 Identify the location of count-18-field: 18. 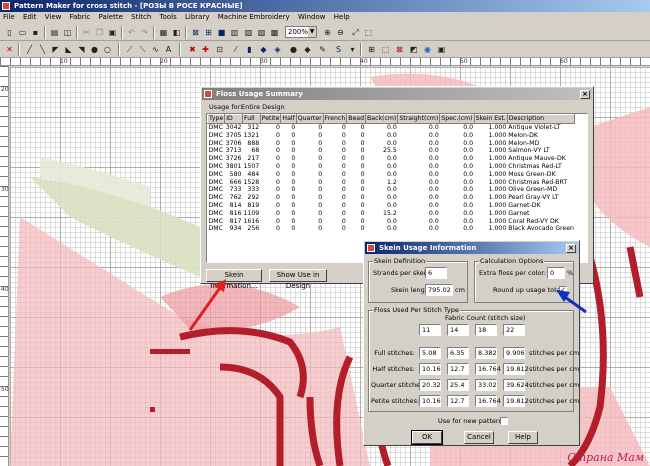
(486, 330).